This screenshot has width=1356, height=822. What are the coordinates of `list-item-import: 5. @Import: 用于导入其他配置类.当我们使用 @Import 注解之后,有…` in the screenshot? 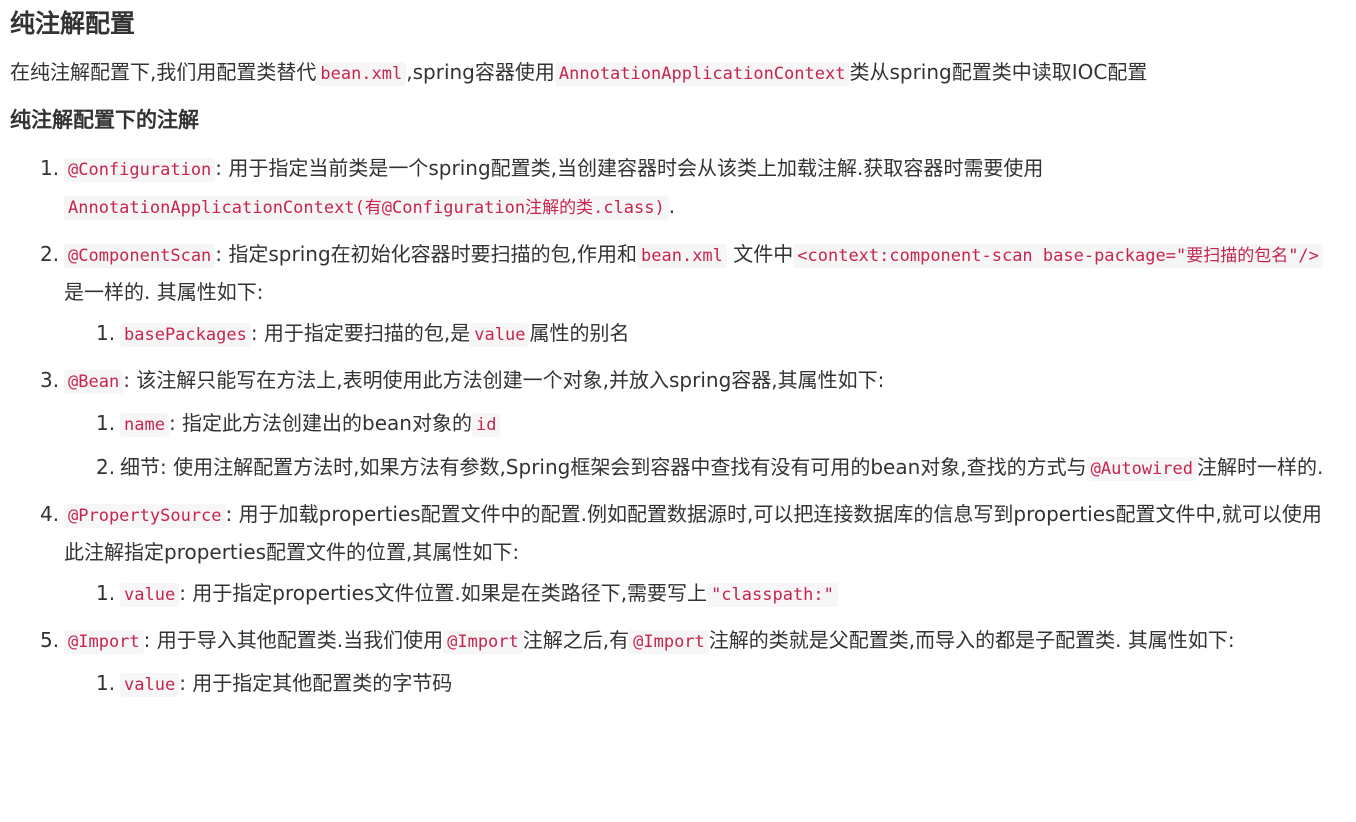 It's located at (669, 662).